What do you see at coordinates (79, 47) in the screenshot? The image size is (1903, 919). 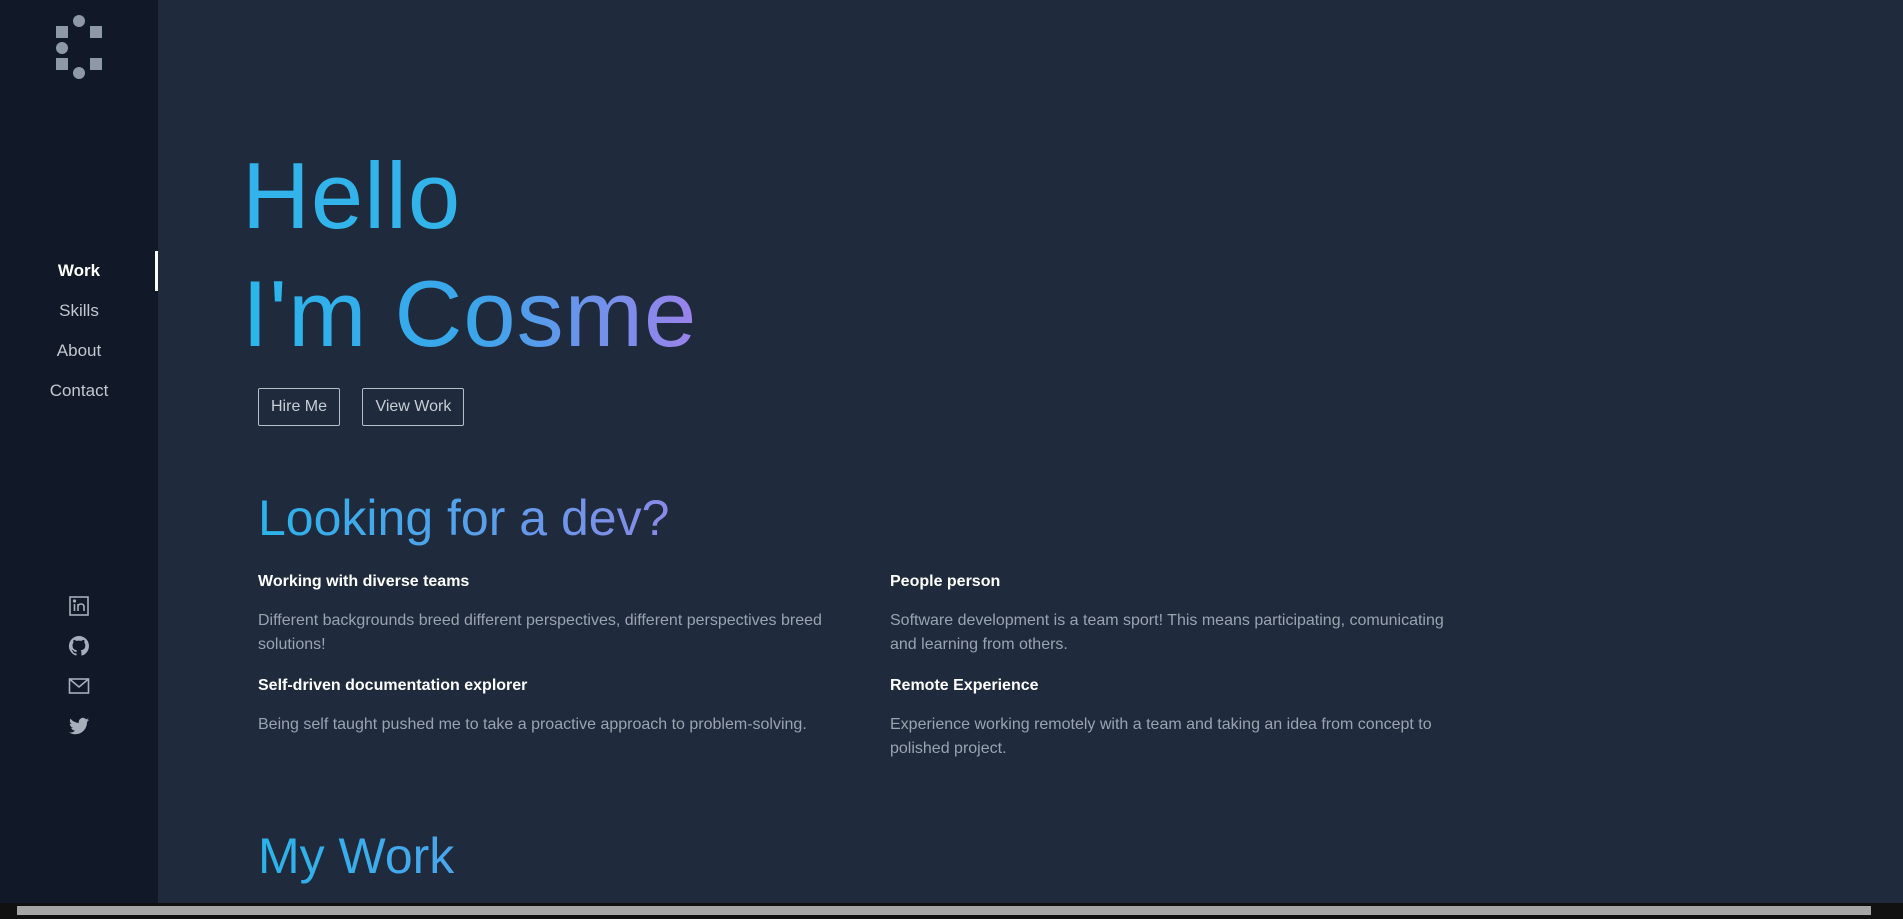 I see `logo-icon` at bounding box center [79, 47].